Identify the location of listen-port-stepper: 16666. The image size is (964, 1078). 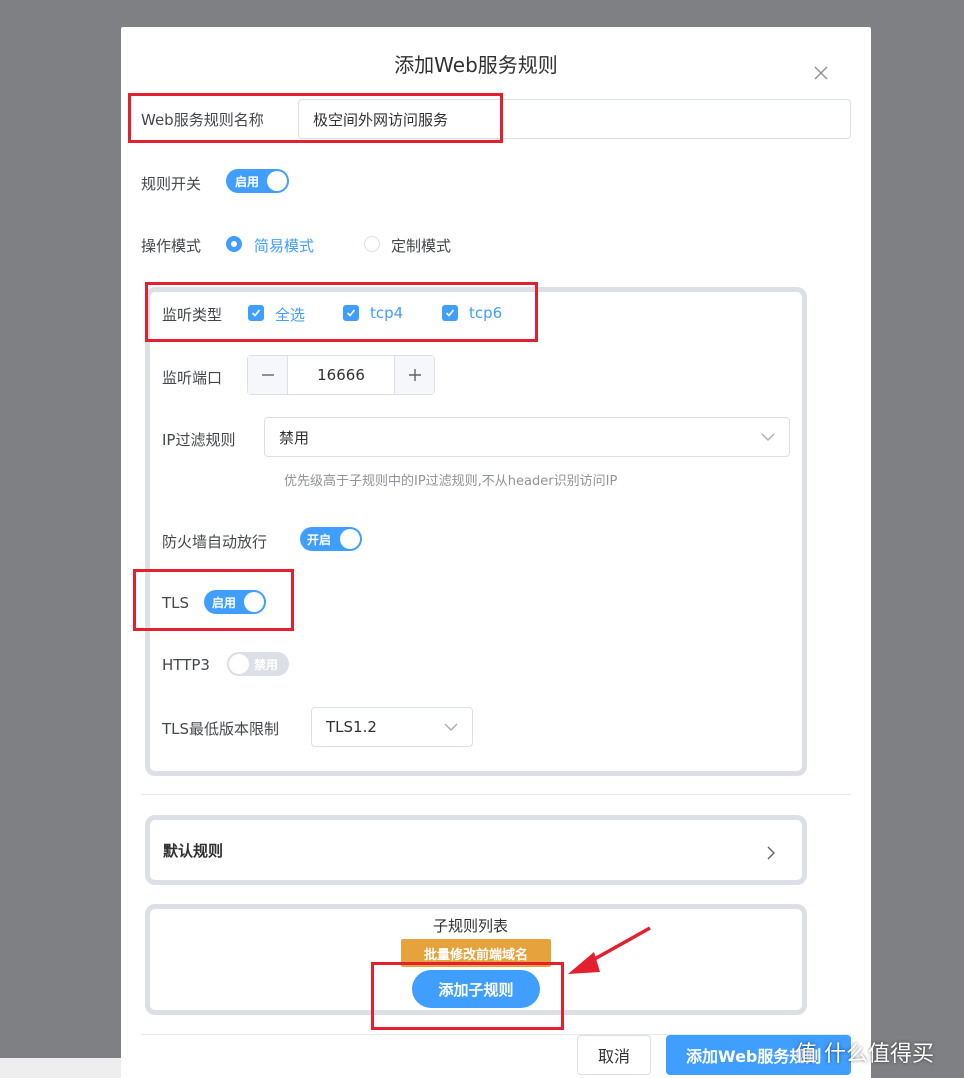
(341, 375).